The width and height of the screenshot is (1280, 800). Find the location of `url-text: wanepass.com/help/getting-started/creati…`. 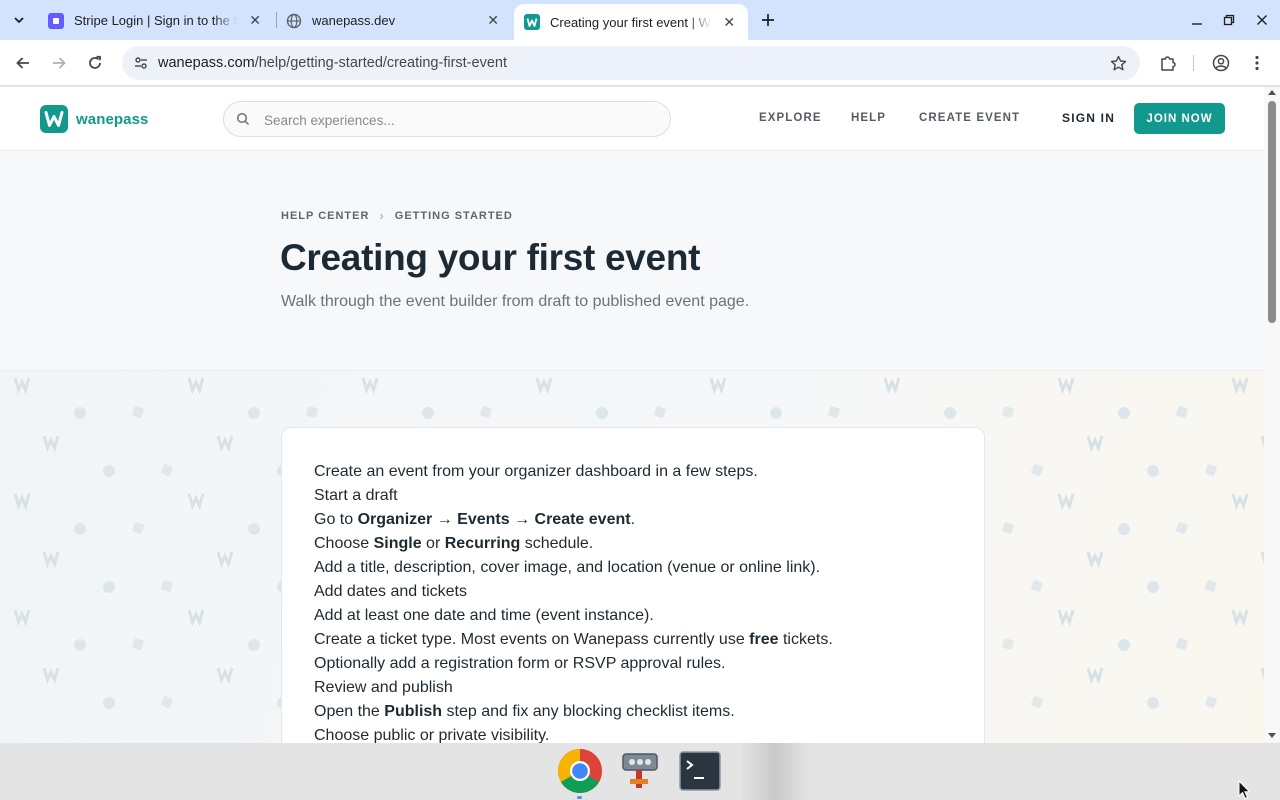

url-text: wanepass.com/help/getting-started/creati… is located at coordinates (332, 63).